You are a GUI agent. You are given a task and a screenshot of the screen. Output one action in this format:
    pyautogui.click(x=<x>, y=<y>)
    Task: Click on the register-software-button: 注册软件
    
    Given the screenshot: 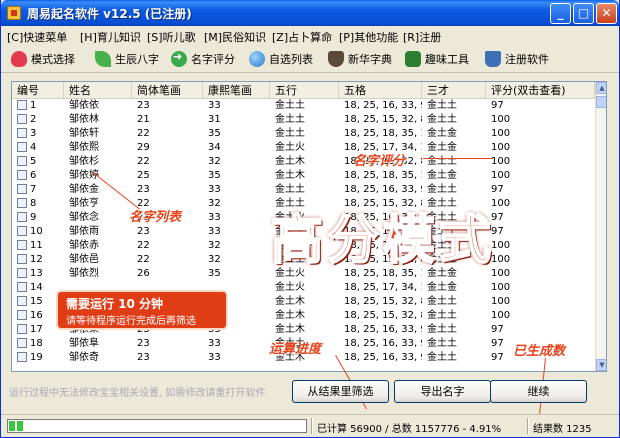 What is the action you would take?
    pyautogui.click(x=517, y=59)
    